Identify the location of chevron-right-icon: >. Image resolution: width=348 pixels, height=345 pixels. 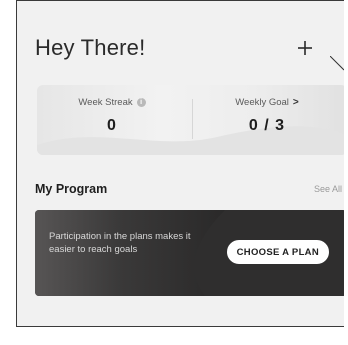
(295, 102).